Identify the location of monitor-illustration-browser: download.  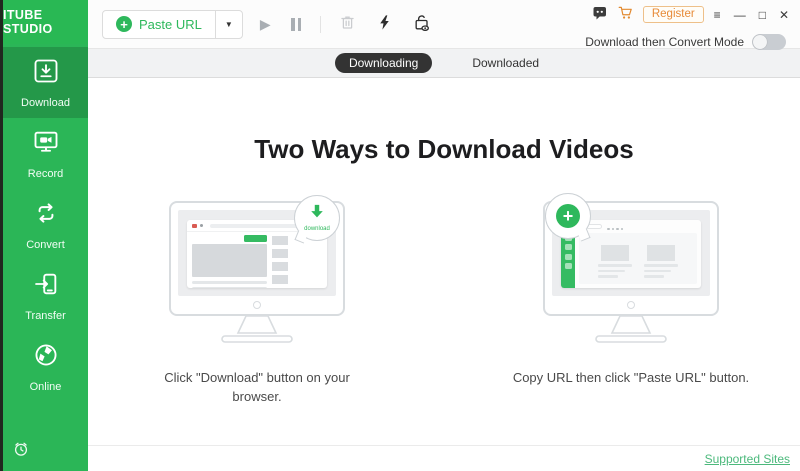
(257, 270).